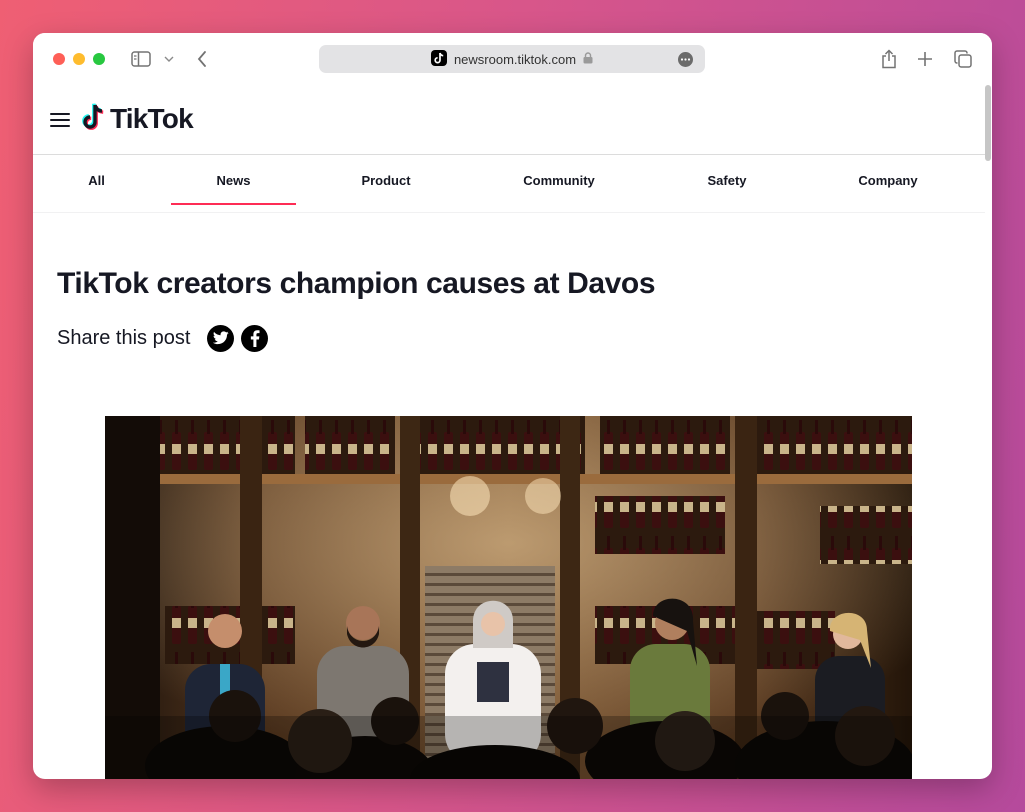  What do you see at coordinates (202, 59) in the screenshot?
I see `chevron-left-icon` at bounding box center [202, 59].